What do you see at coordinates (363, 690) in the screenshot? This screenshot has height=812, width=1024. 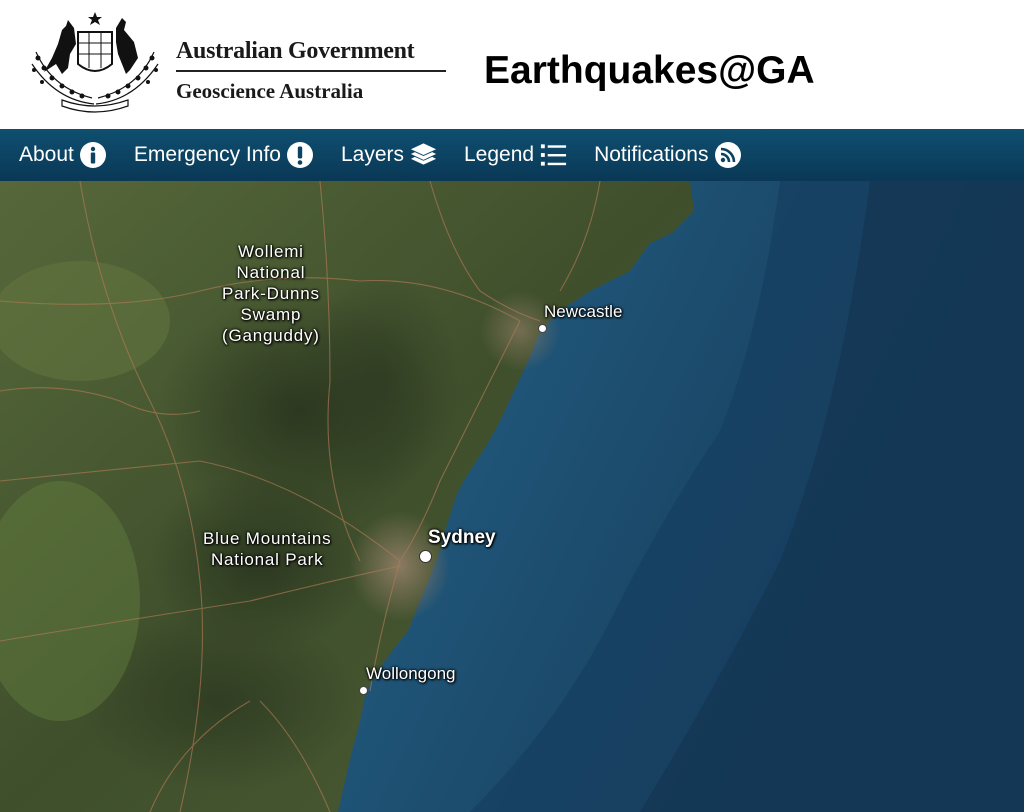 I see `wollongong-marker` at bounding box center [363, 690].